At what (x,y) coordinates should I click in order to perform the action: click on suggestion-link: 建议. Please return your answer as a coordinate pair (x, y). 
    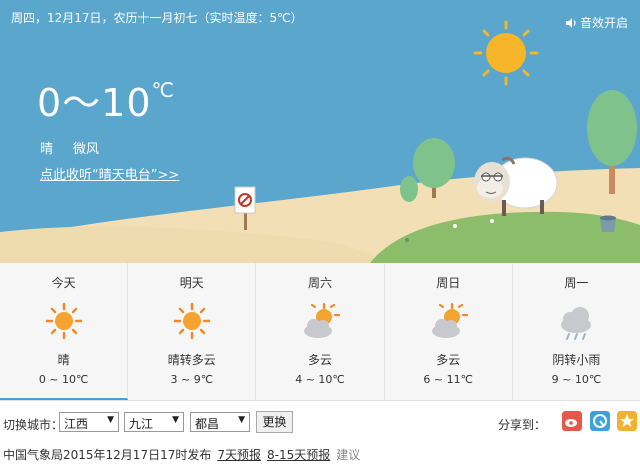
    Looking at the image, I should click on (348, 455).